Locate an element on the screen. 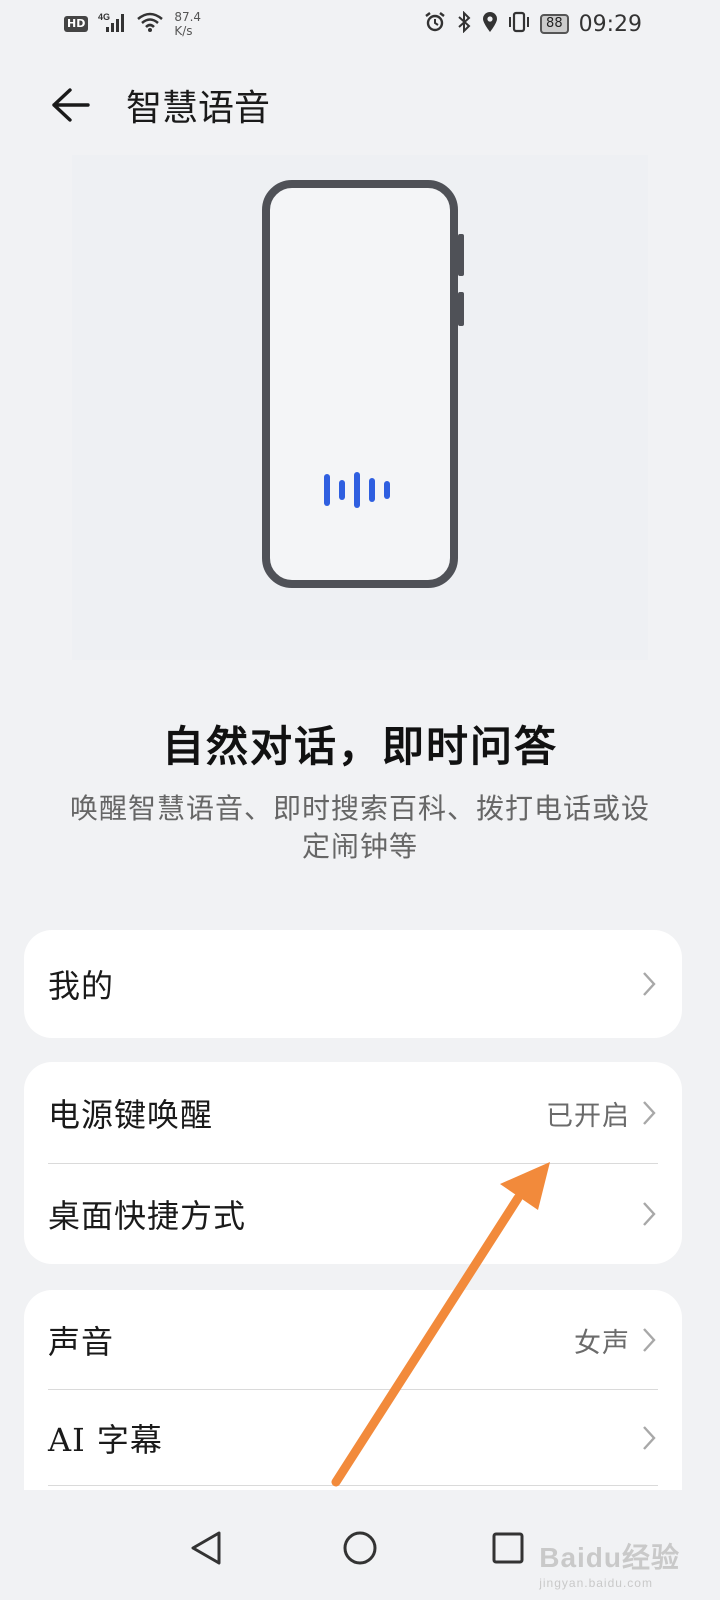 This screenshot has width=720, height=1600. battery-icon: 88 is located at coordinates (554, 24).